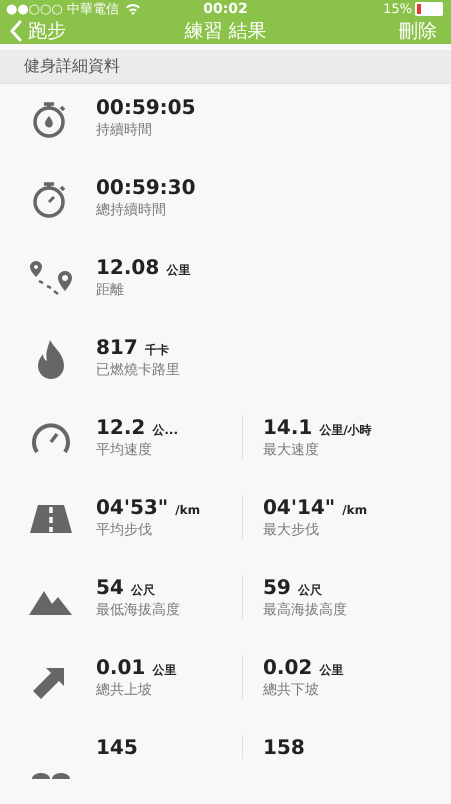 The image size is (451, 804). I want to click on carrier-text: ●●○○○ 中華電信, so click(62, 9).